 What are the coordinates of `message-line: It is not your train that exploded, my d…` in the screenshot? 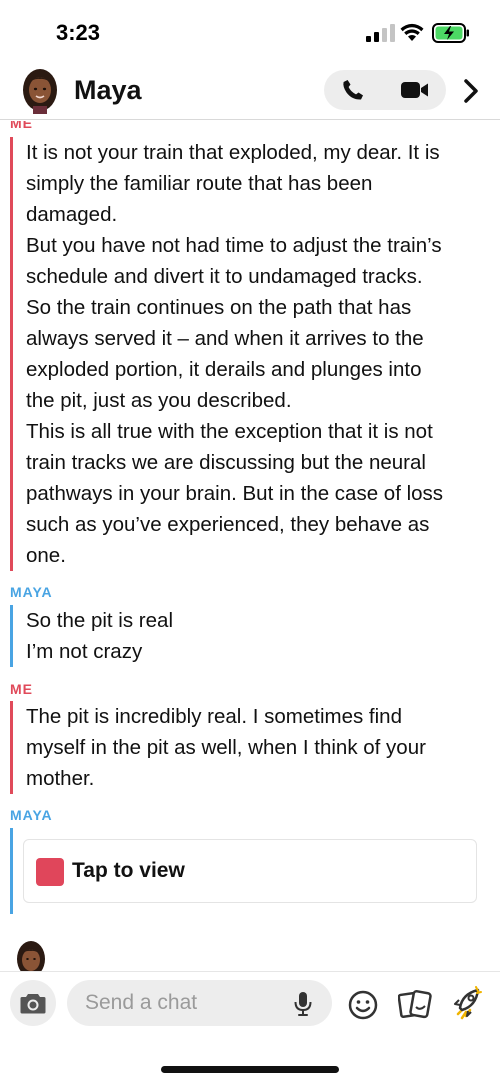 It's located at (233, 152).